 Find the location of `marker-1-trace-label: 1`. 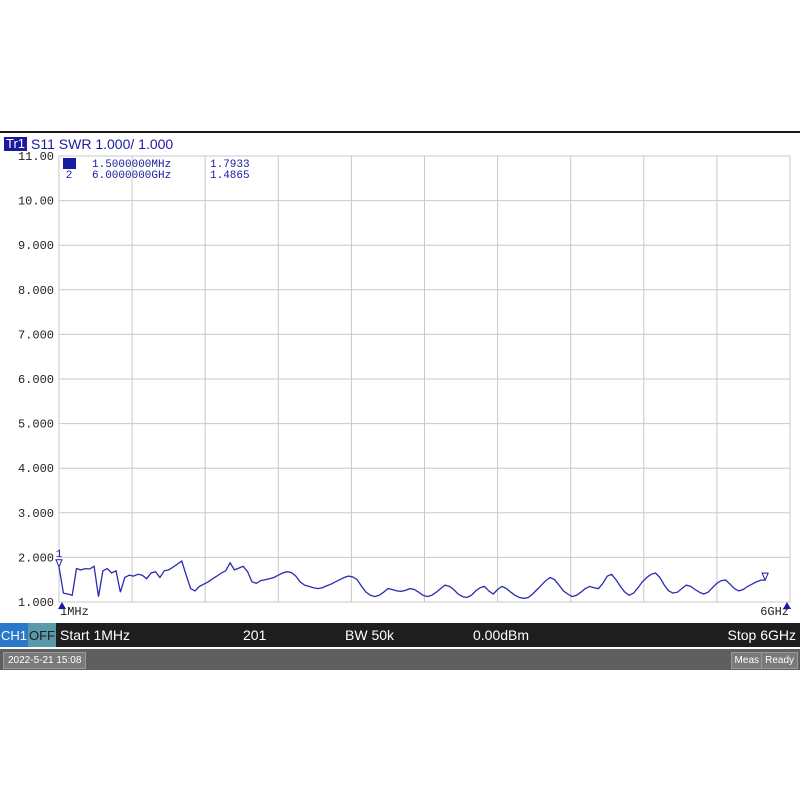

marker-1-trace-label: 1 is located at coordinates (59, 555).